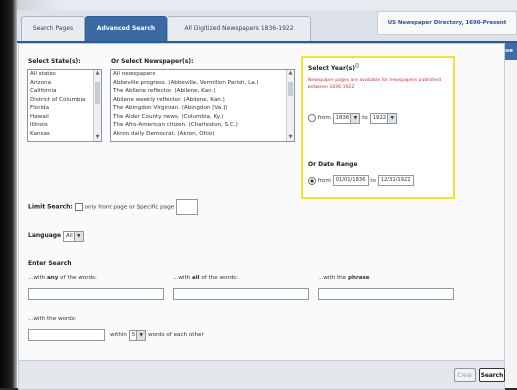 The height and width of the screenshot is (390, 517). Describe the element at coordinates (118, 335) in the screenshot. I see `within-label: within` at that location.